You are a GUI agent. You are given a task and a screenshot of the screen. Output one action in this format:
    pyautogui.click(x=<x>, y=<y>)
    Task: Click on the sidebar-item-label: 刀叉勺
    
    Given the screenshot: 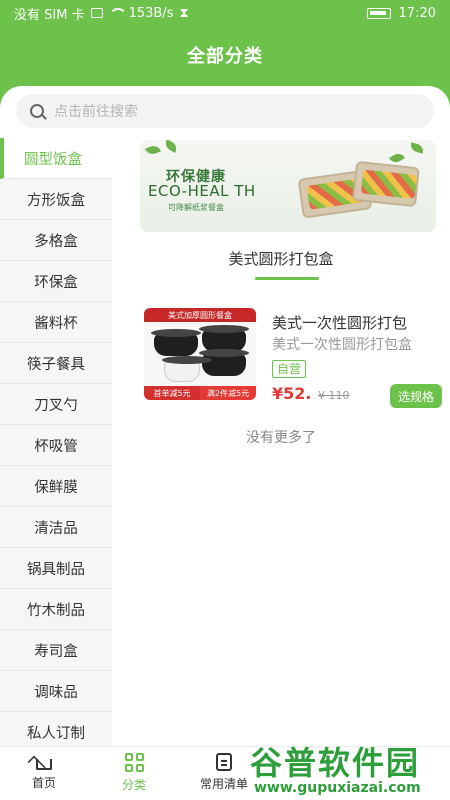 What is the action you would take?
    pyautogui.click(x=56, y=405)
    